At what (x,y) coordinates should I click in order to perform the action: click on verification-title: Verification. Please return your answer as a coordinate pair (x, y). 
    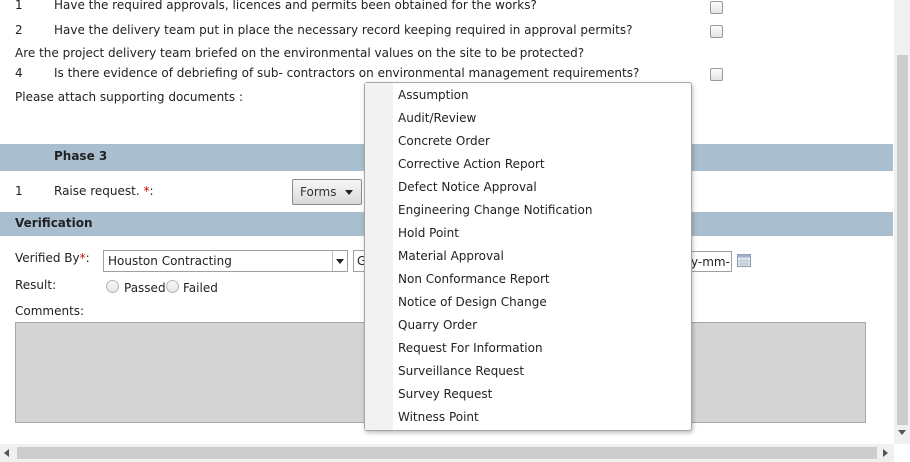
    Looking at the image, I should click on (54, 223).